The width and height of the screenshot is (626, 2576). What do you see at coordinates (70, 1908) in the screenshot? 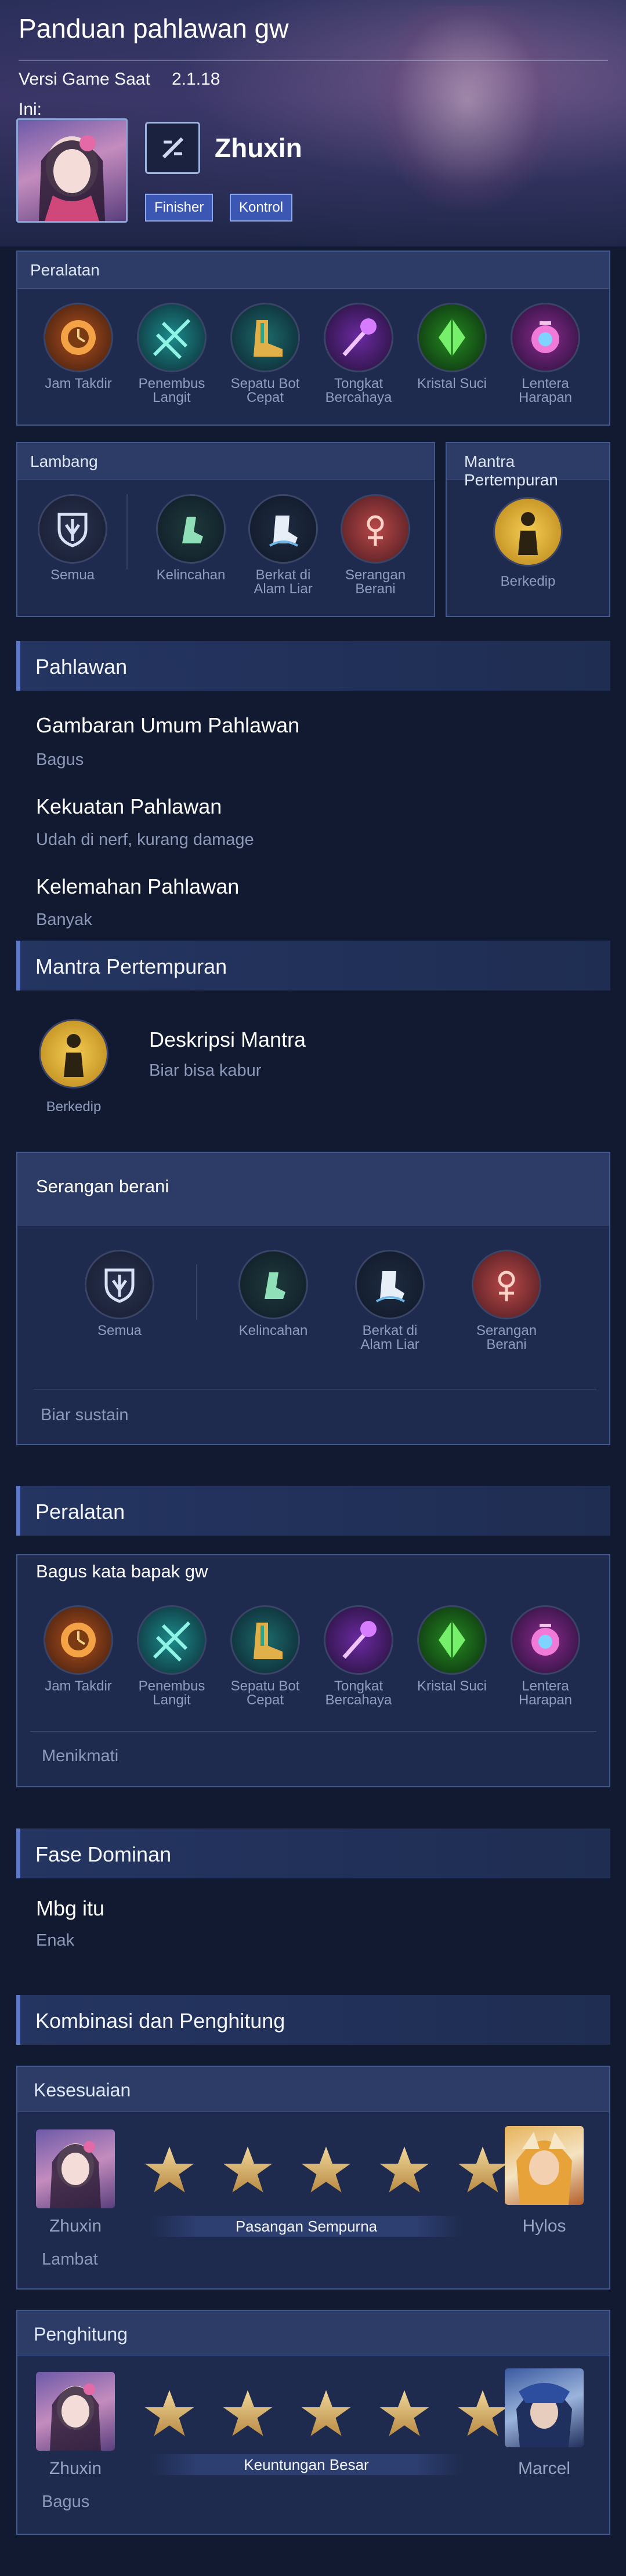
I see `dominant-heading: Mbg itu` at bounding box center [70, 1908].